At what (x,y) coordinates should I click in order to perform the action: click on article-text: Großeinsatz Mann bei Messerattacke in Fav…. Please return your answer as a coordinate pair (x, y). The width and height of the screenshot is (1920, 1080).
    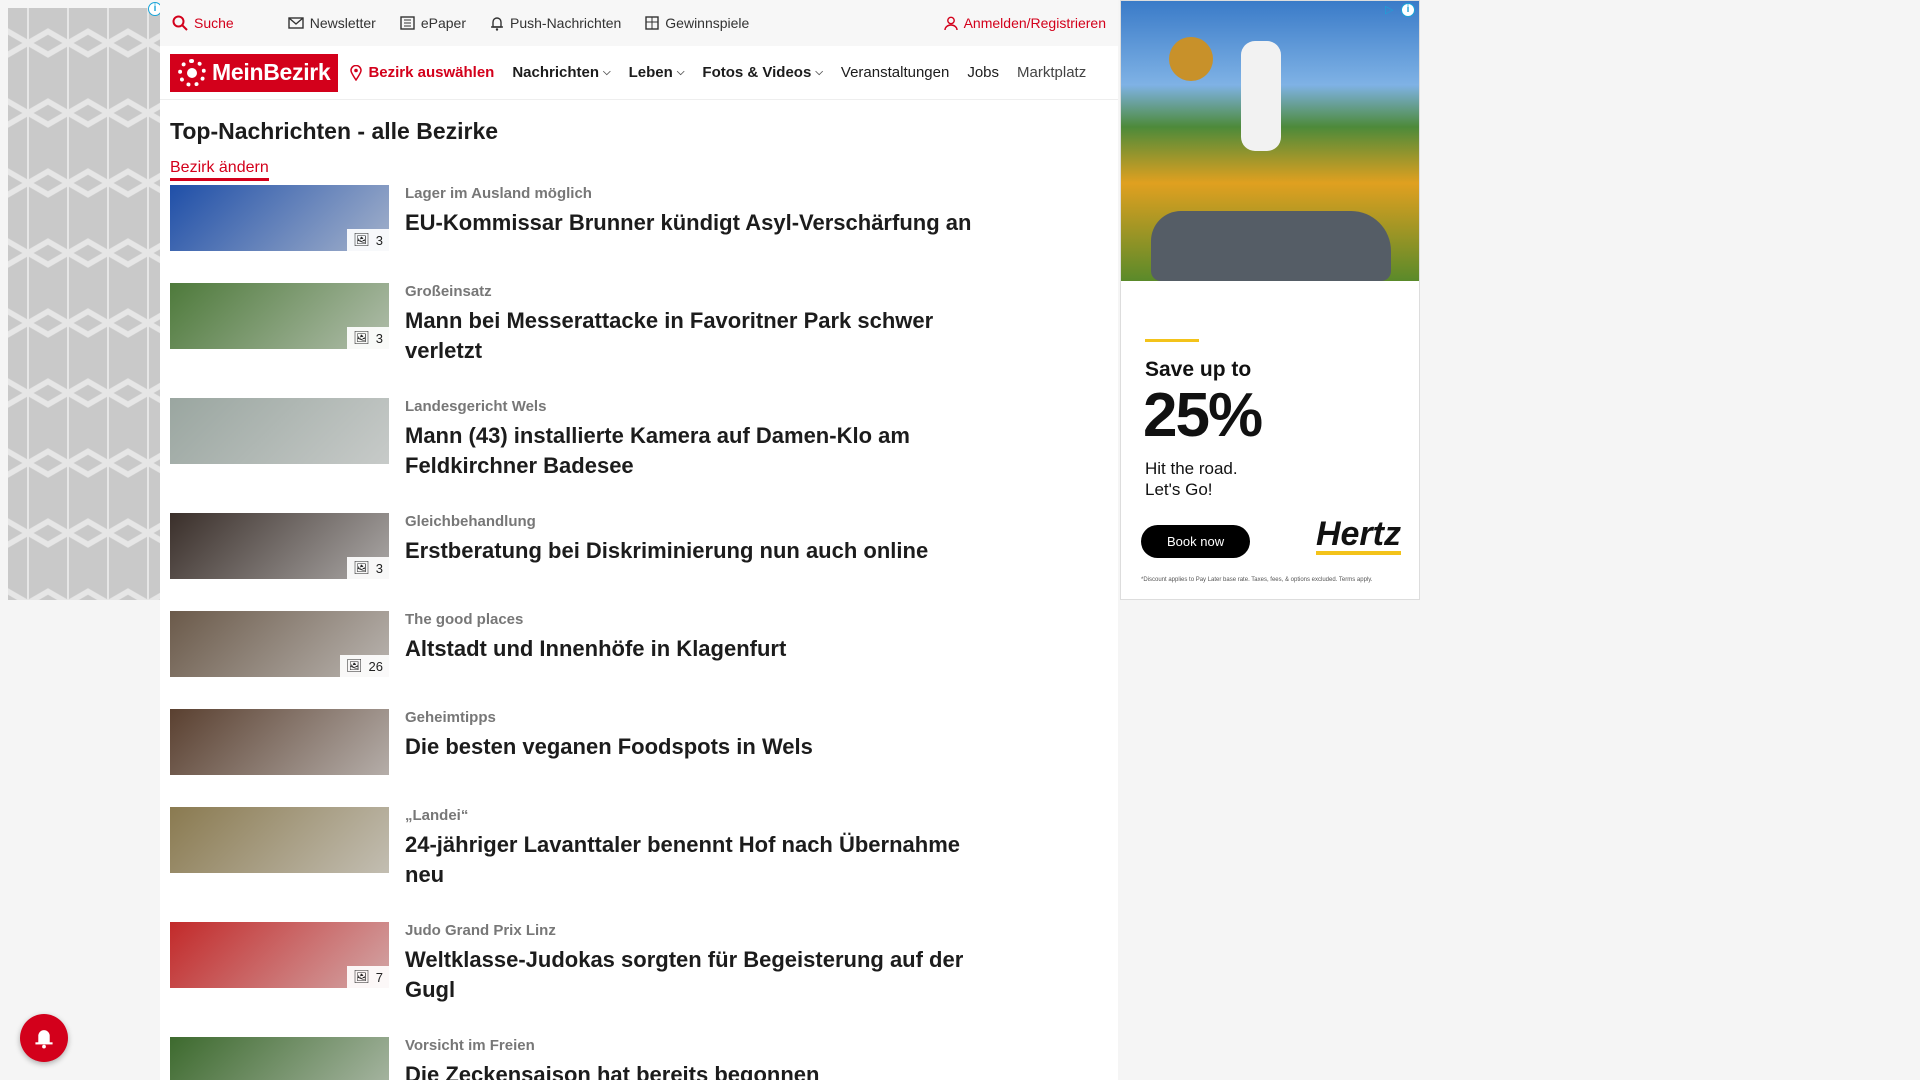
    Looking at the image, I should click on (705, 324).